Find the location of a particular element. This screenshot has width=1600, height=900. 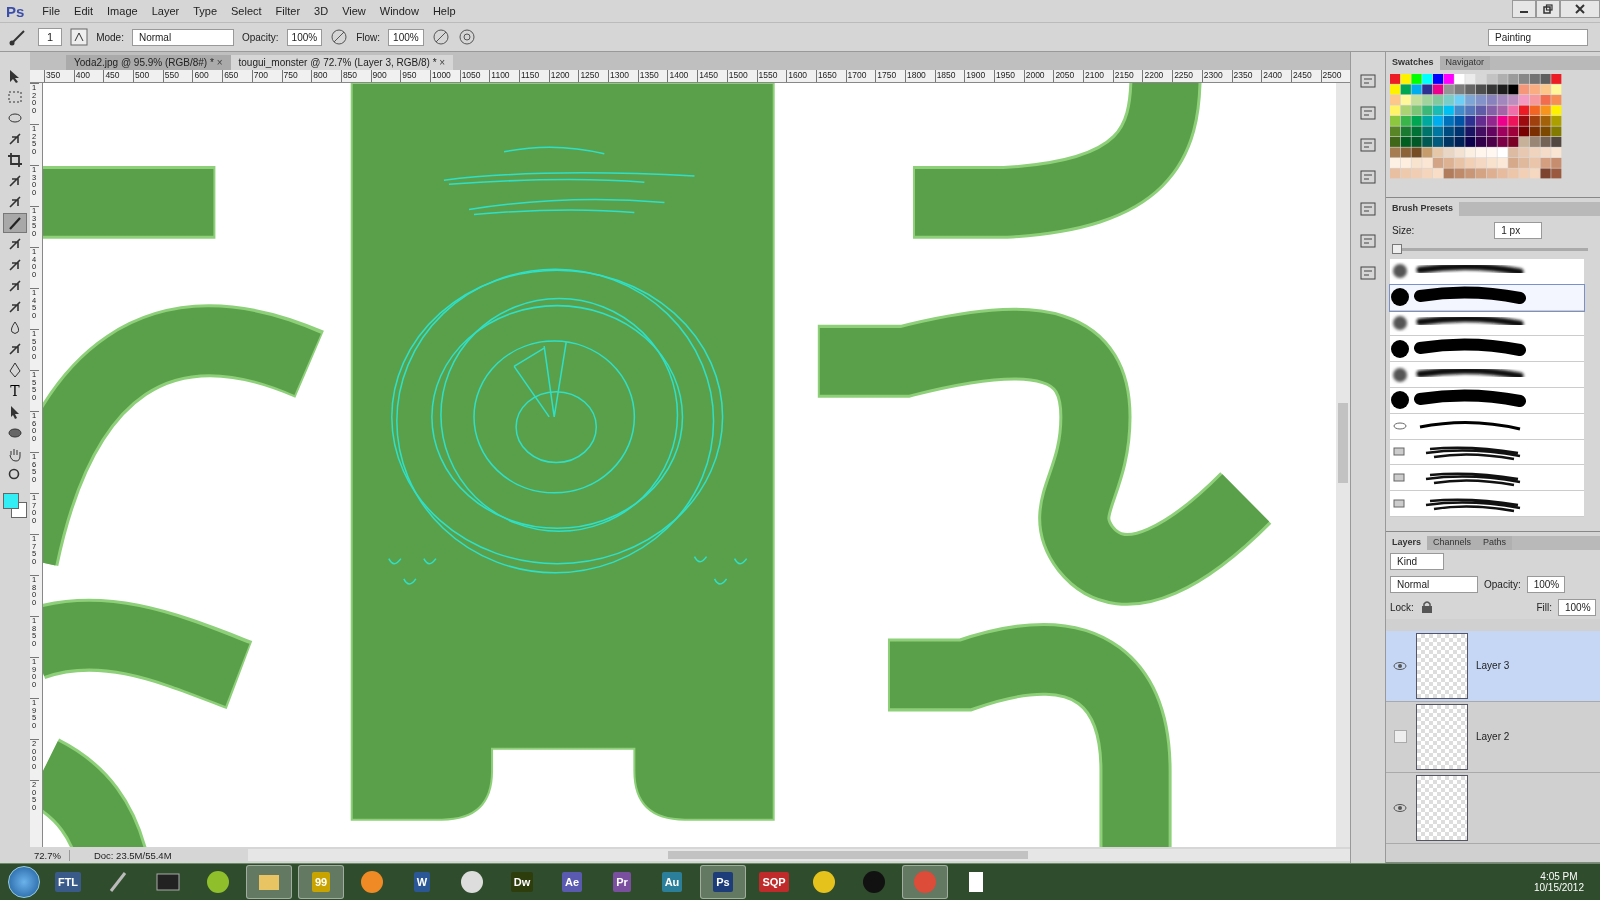

ruler-number: 700 is located at coordinates (266, 76).